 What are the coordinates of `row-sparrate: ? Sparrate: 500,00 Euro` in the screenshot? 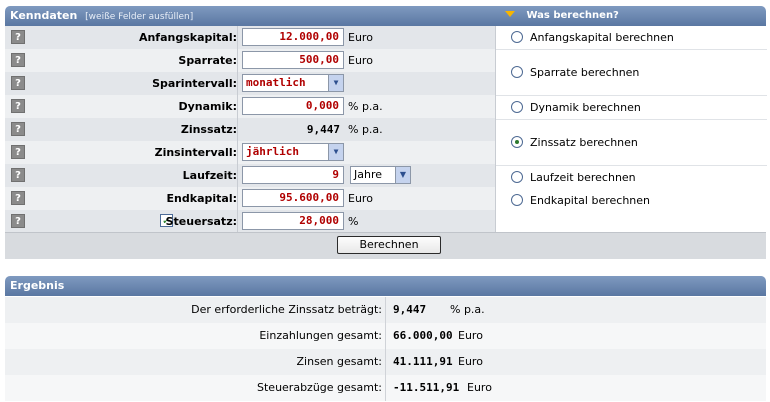 It's located at (250, 60).